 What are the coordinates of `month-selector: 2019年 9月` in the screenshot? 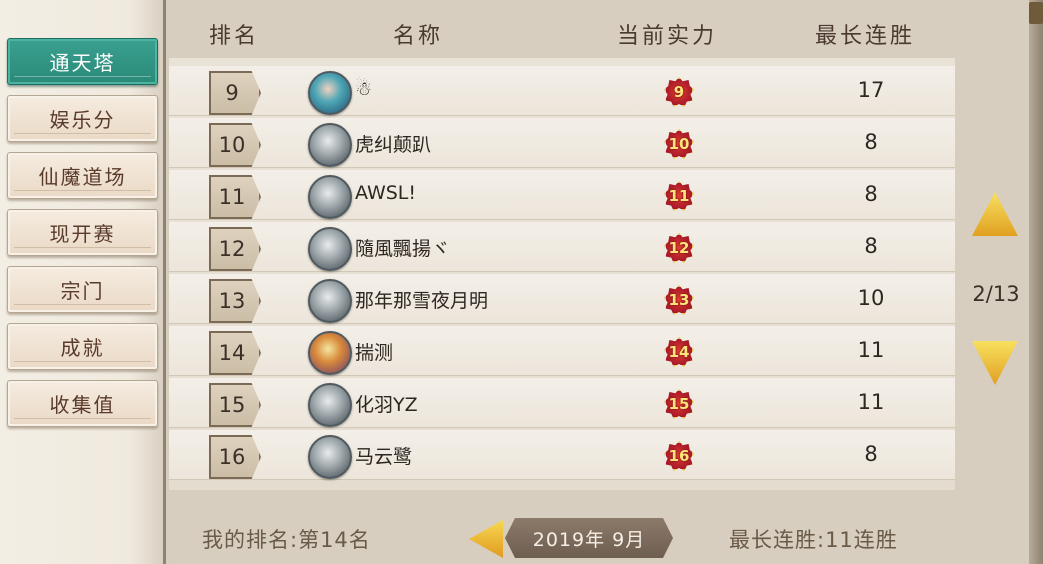 It's located at (589, 538).